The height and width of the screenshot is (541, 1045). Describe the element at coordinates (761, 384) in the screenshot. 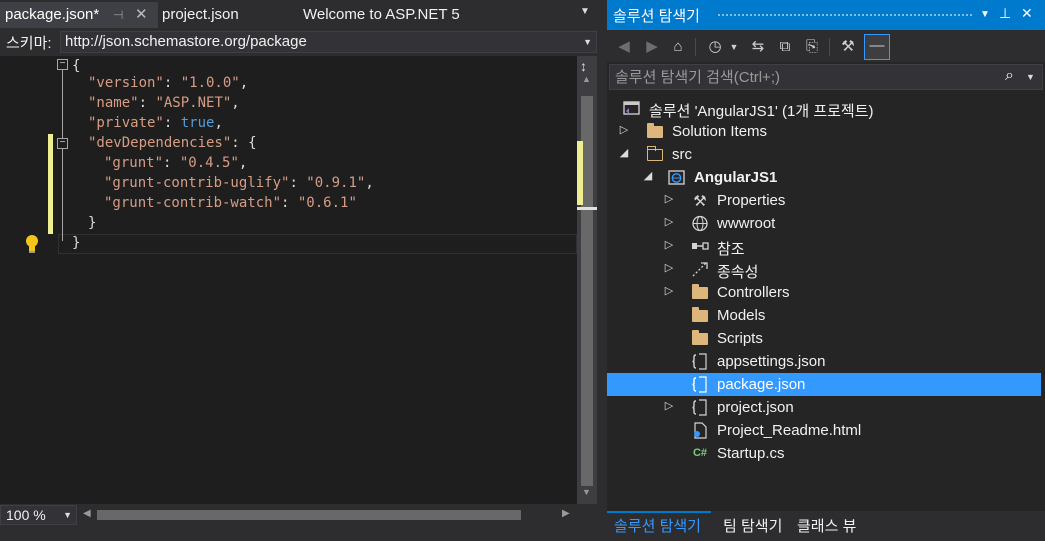

I see `tree-node-label: package.json` at that location.